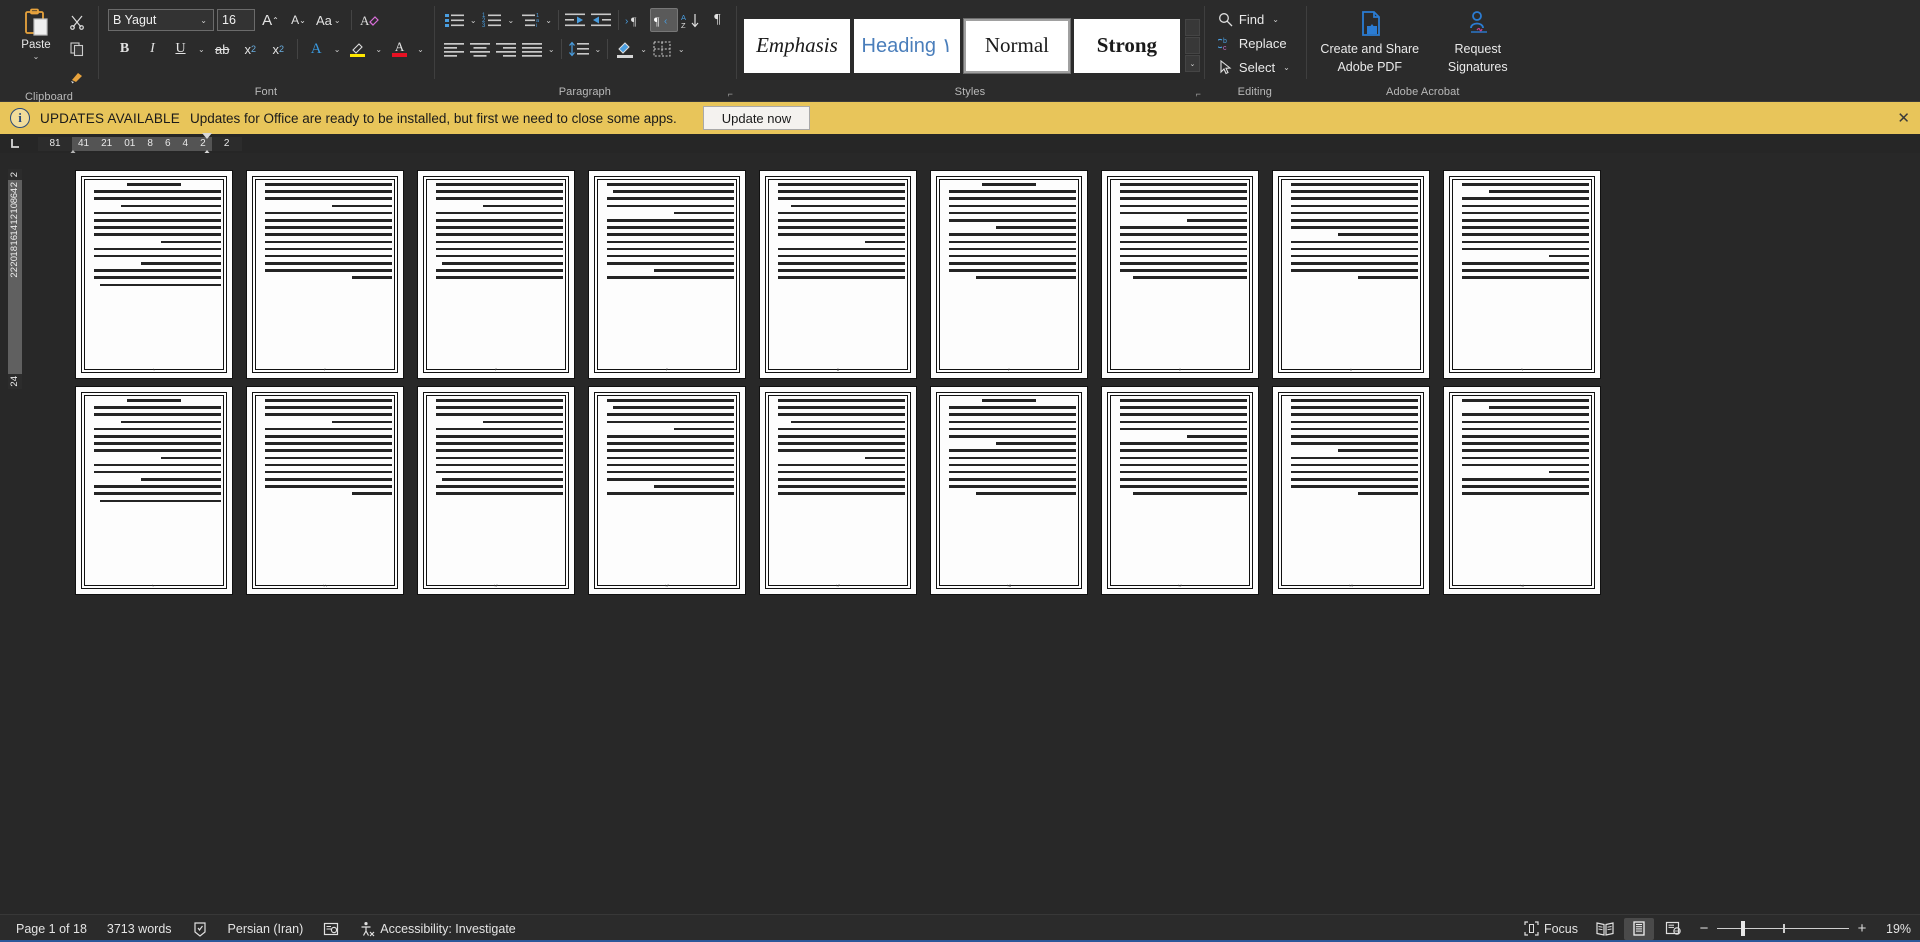  What do you see at coordinates (1903, 118) in the screenshot?
I see `close-icon: ✕` at bounding box center [1903, 118].